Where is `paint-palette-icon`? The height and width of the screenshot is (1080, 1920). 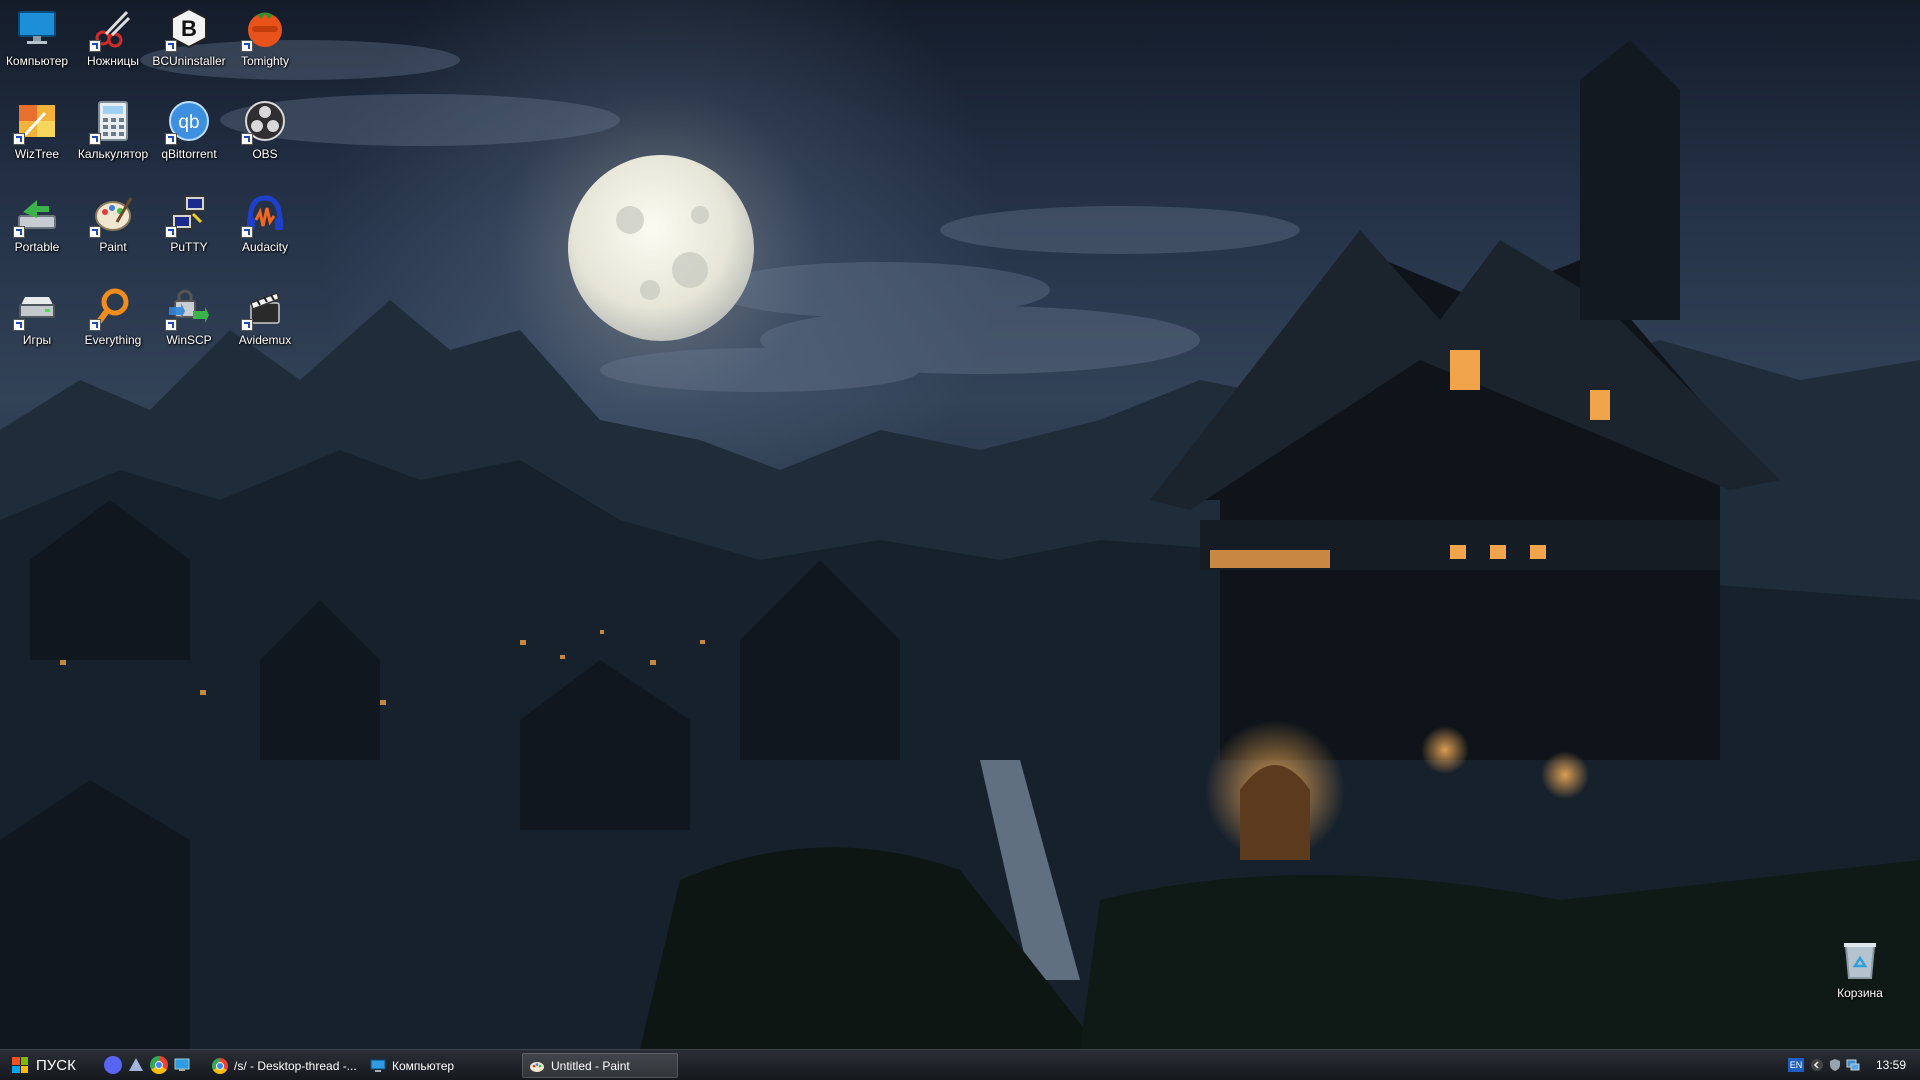
paint-palette-icon is located at coordinates (537, 1066).